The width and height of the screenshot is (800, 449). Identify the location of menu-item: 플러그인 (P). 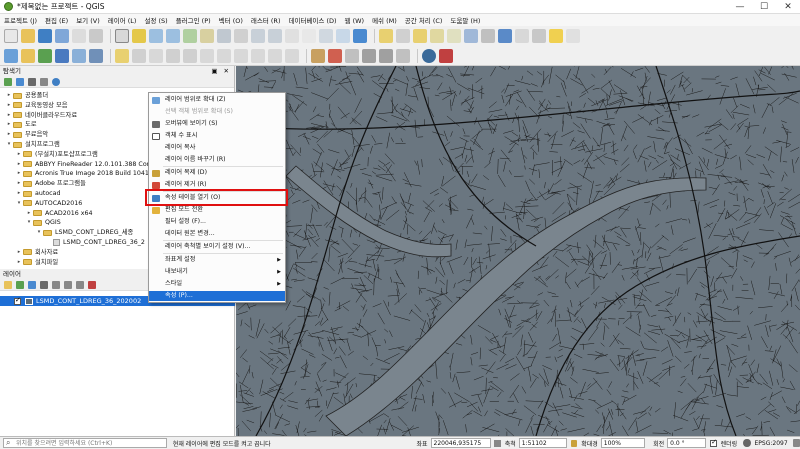
(193, 20).